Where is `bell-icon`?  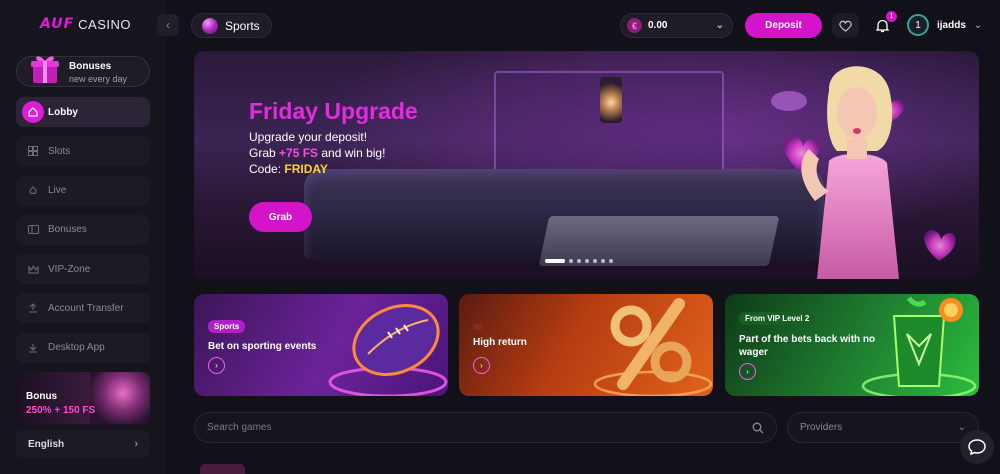 bell-icon is located at coordinates (882, 25).